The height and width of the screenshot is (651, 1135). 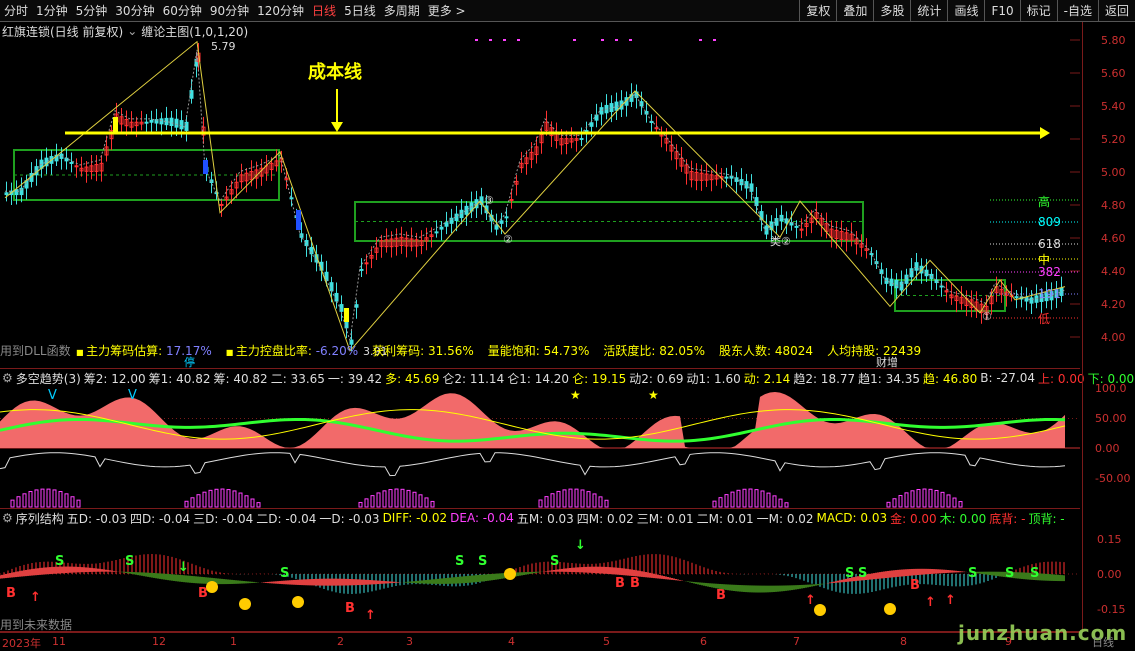 I want to click on stat-key: 主力筹码估算:, so click(x=126, y=351).